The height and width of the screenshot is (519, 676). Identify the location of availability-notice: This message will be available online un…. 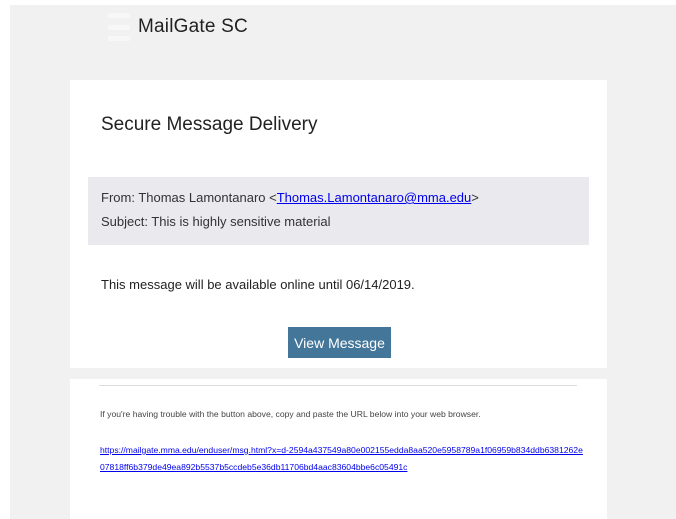
(258, 284).